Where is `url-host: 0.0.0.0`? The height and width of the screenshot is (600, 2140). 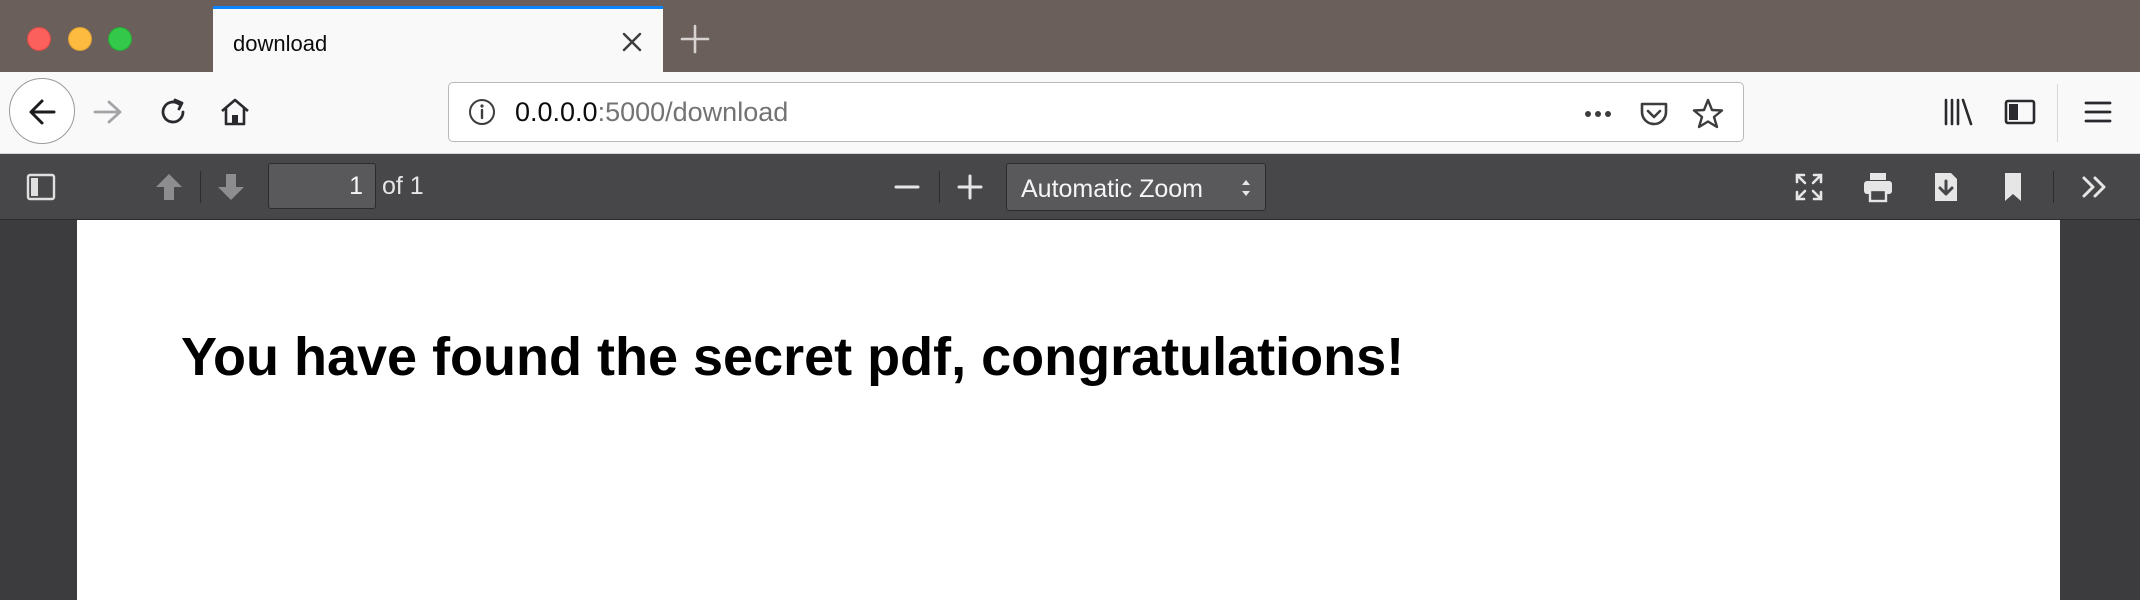 url-host: 0.0.0.0 is located at coordinates (556, 112).